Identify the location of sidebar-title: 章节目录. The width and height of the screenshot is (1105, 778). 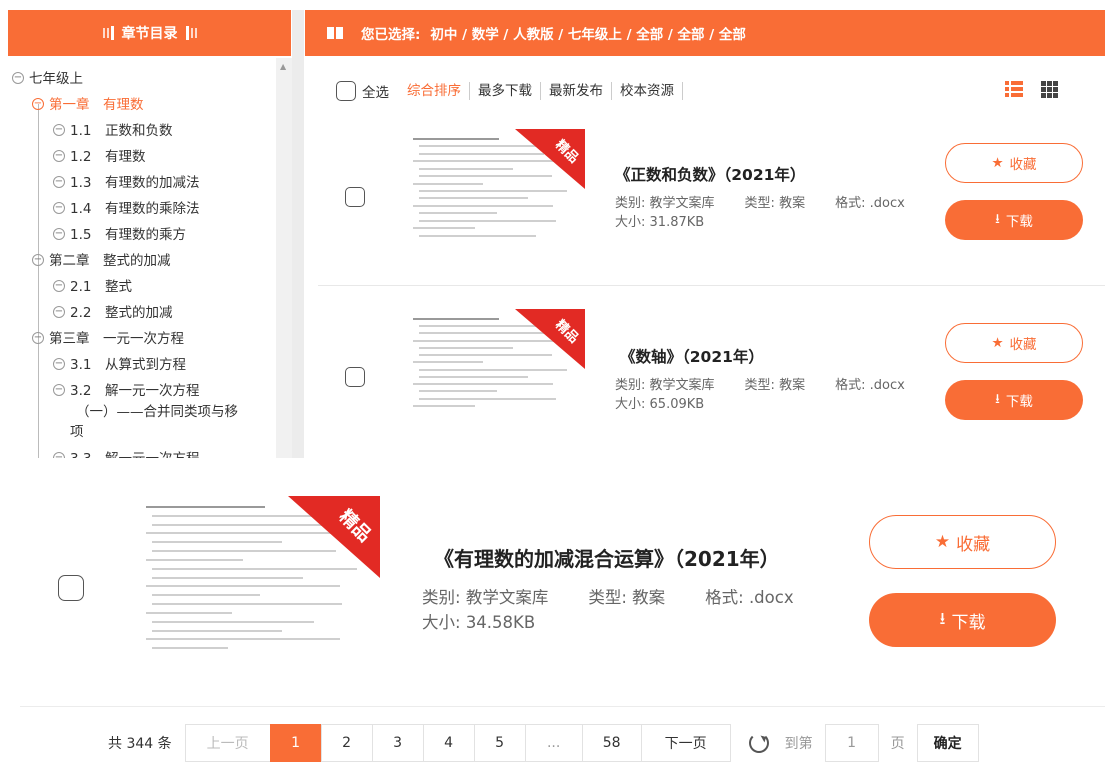
(149, 34).